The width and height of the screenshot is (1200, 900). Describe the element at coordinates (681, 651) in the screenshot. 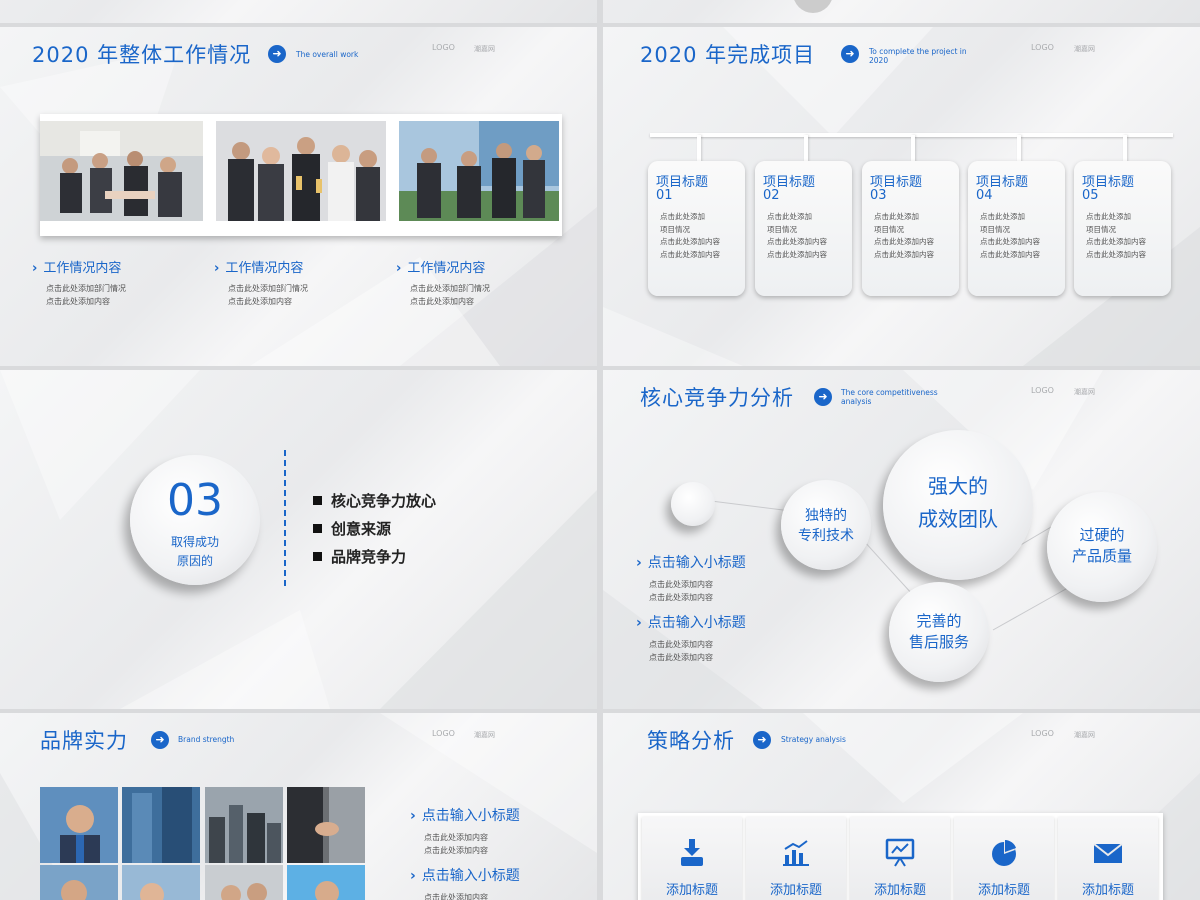

I see `subtopic-text-2: 点击此处添加内容 点击此处添加内容` at that location.